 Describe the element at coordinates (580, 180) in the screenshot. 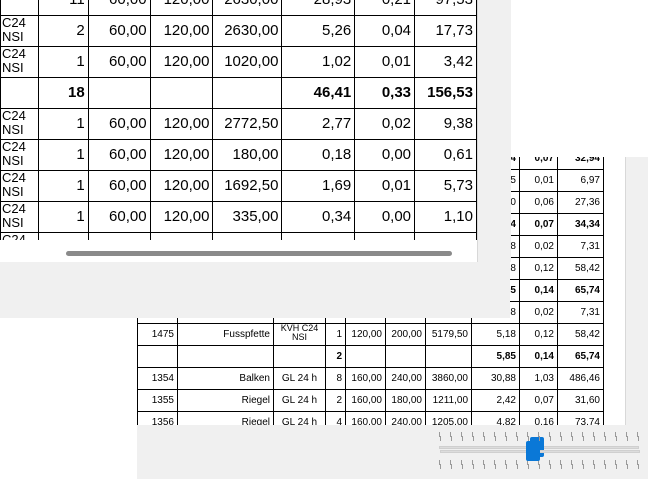

I see `table-cell: 6,97` at that location.